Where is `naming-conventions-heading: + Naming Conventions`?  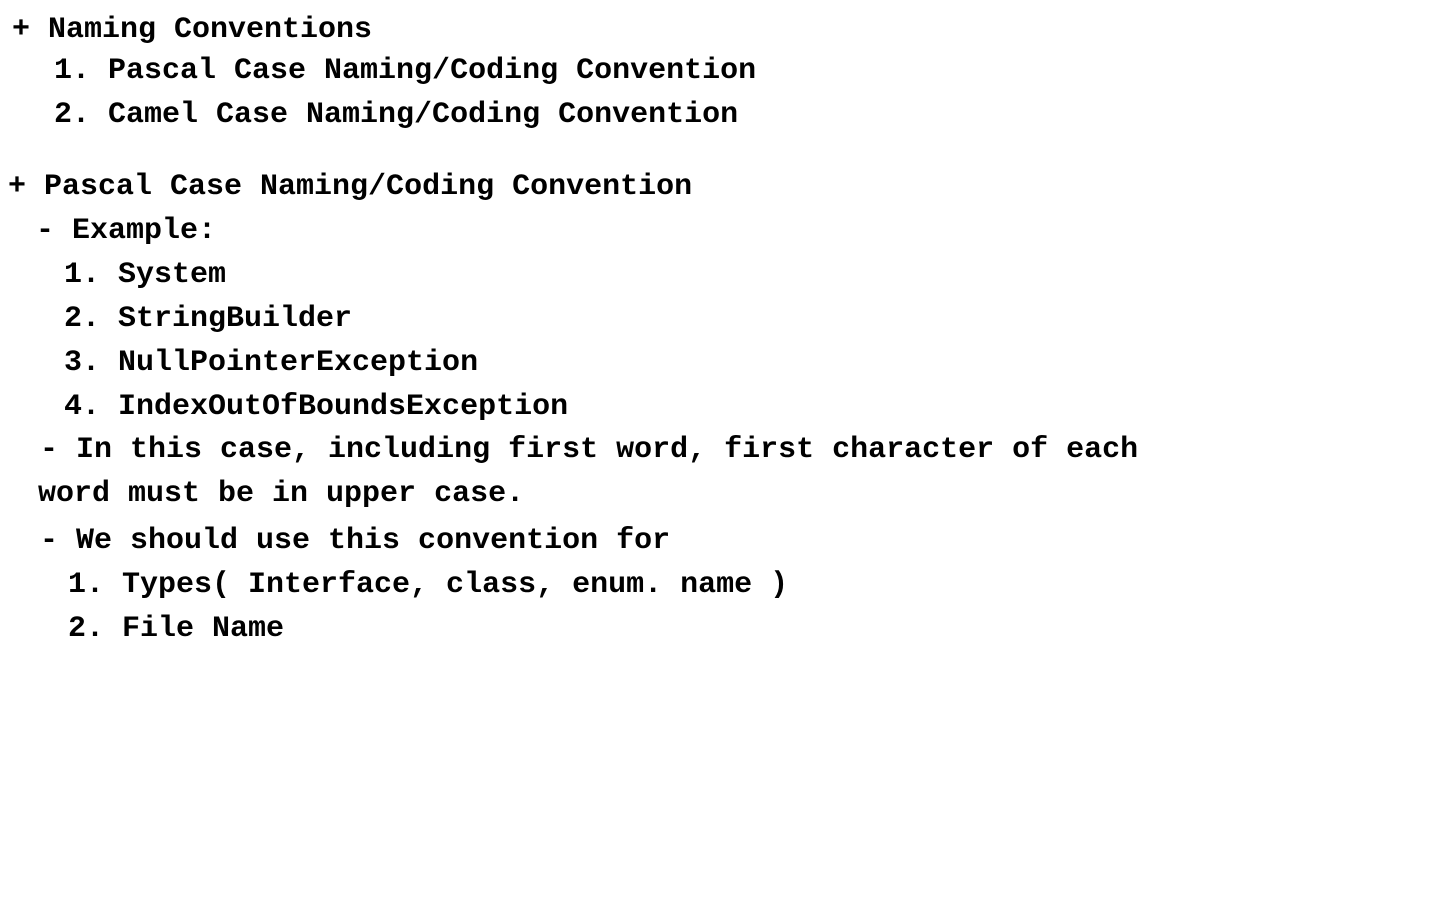
naming-conventions-heading: + Naming Conventions is located at coordinates (192, 30).